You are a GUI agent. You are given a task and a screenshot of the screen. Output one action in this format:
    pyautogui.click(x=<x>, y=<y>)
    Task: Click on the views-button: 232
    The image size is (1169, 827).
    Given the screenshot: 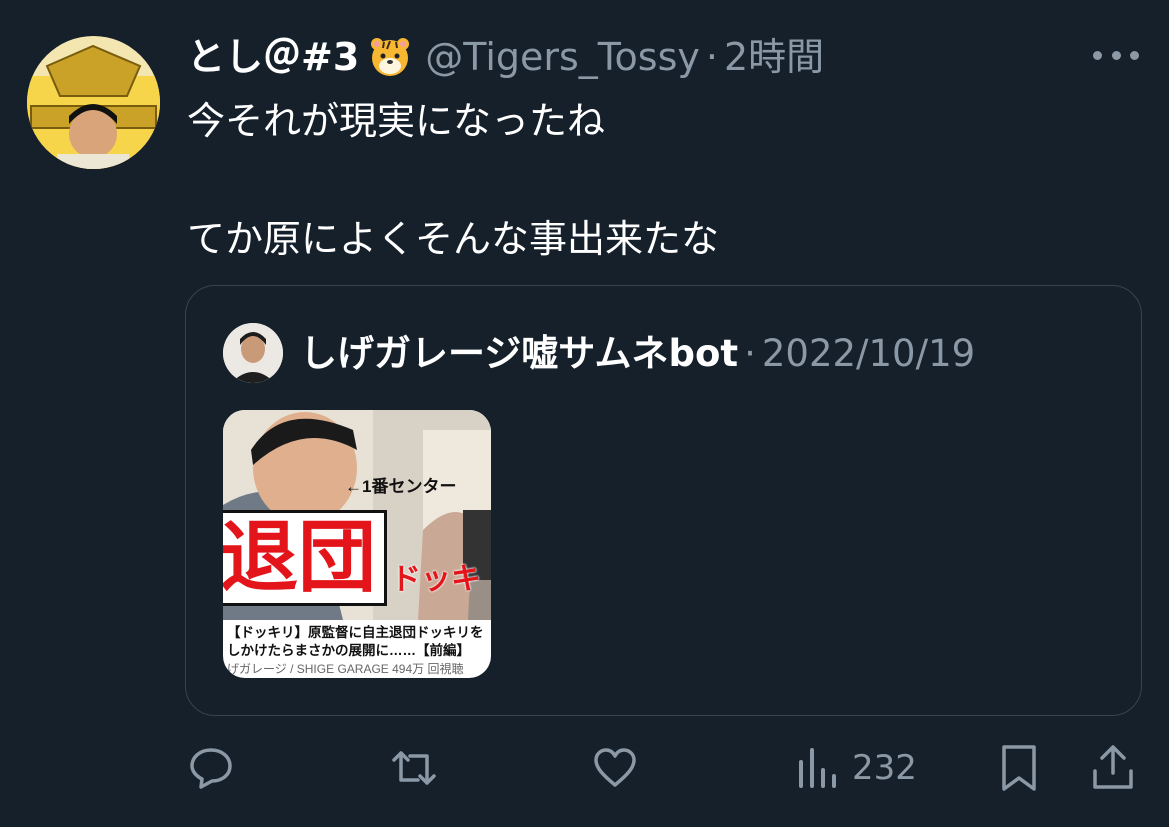 What is the action you would take?
    pyautogui.click(x=856, y=768)
    